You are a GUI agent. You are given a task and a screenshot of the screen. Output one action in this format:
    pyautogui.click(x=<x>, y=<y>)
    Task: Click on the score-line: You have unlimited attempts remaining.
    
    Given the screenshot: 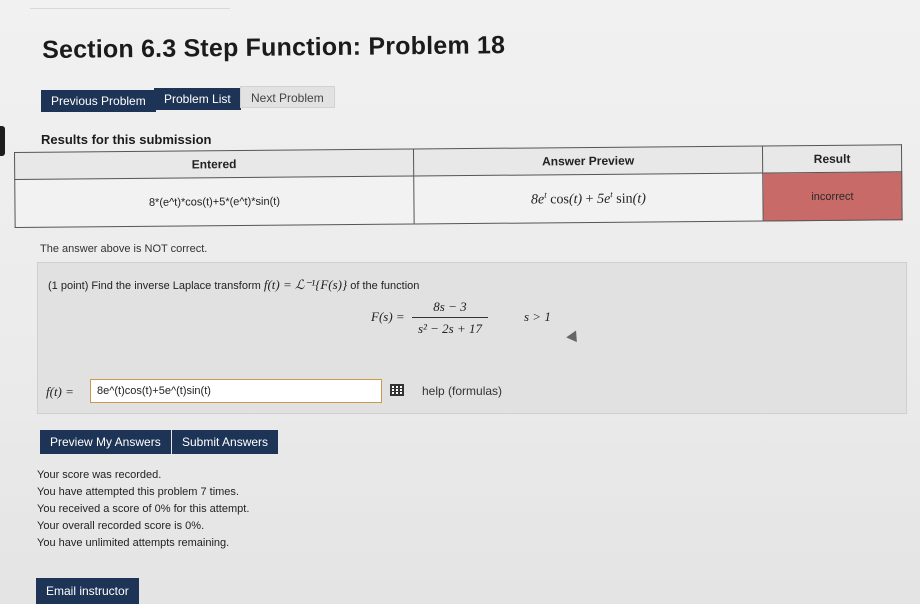 What is the action you would take?
    pyautogui.click(x=133, y=543)
    